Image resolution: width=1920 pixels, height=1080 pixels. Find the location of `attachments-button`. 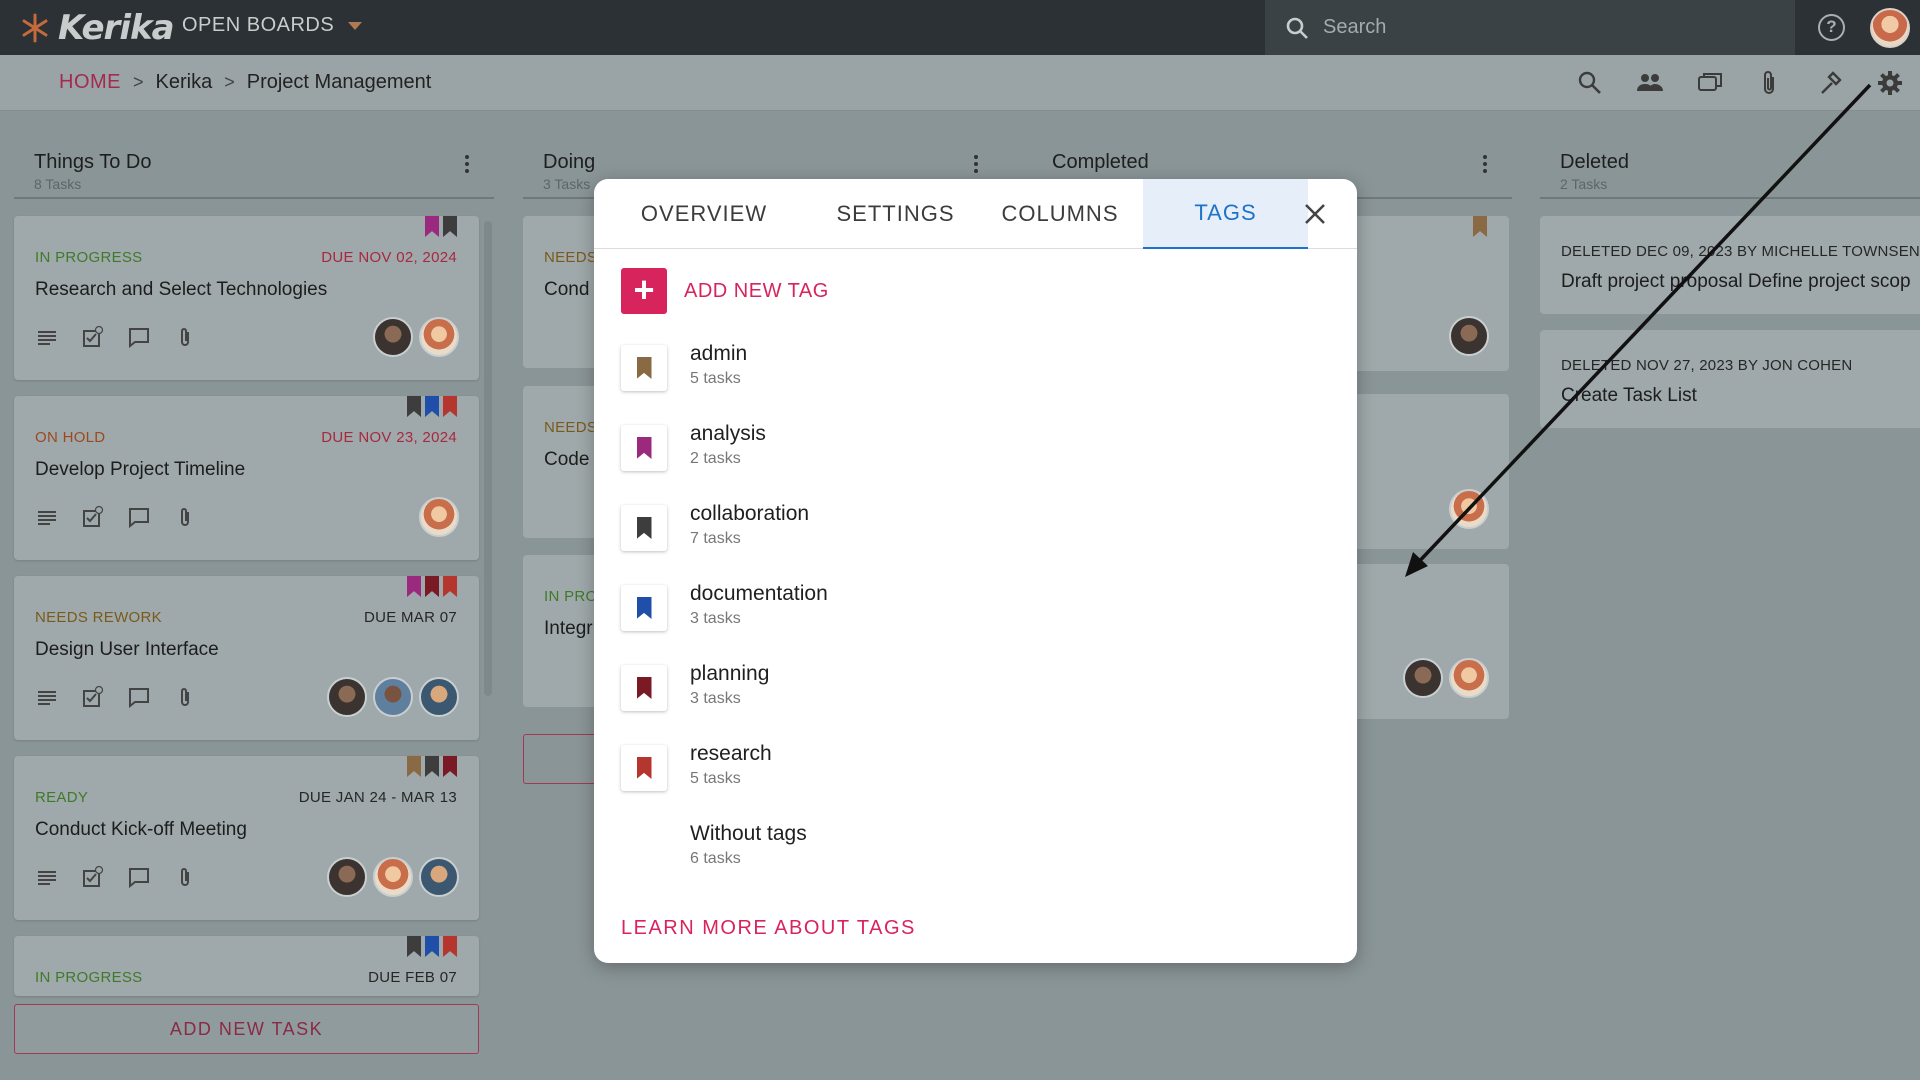

attachments-button is located at coordinates (1770, 83).